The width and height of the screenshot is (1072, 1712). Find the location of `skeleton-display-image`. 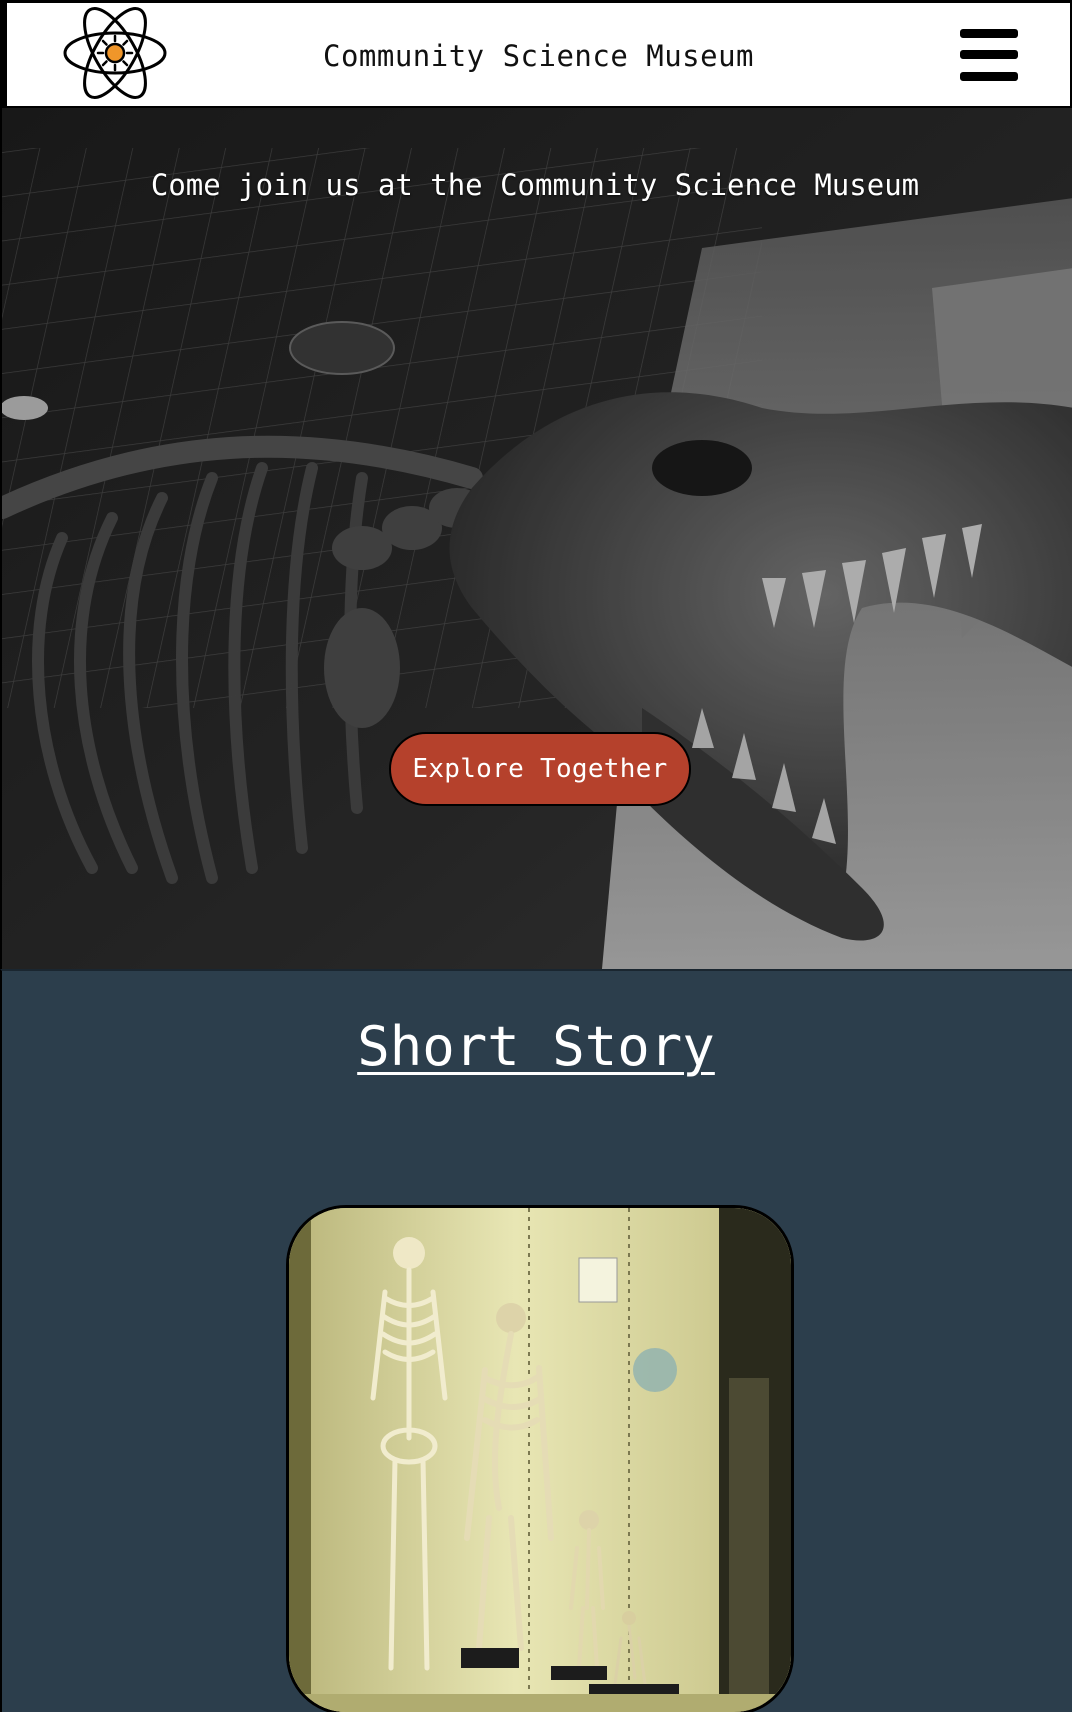

skeleton-display-image is located at coordinates (540, 1460).